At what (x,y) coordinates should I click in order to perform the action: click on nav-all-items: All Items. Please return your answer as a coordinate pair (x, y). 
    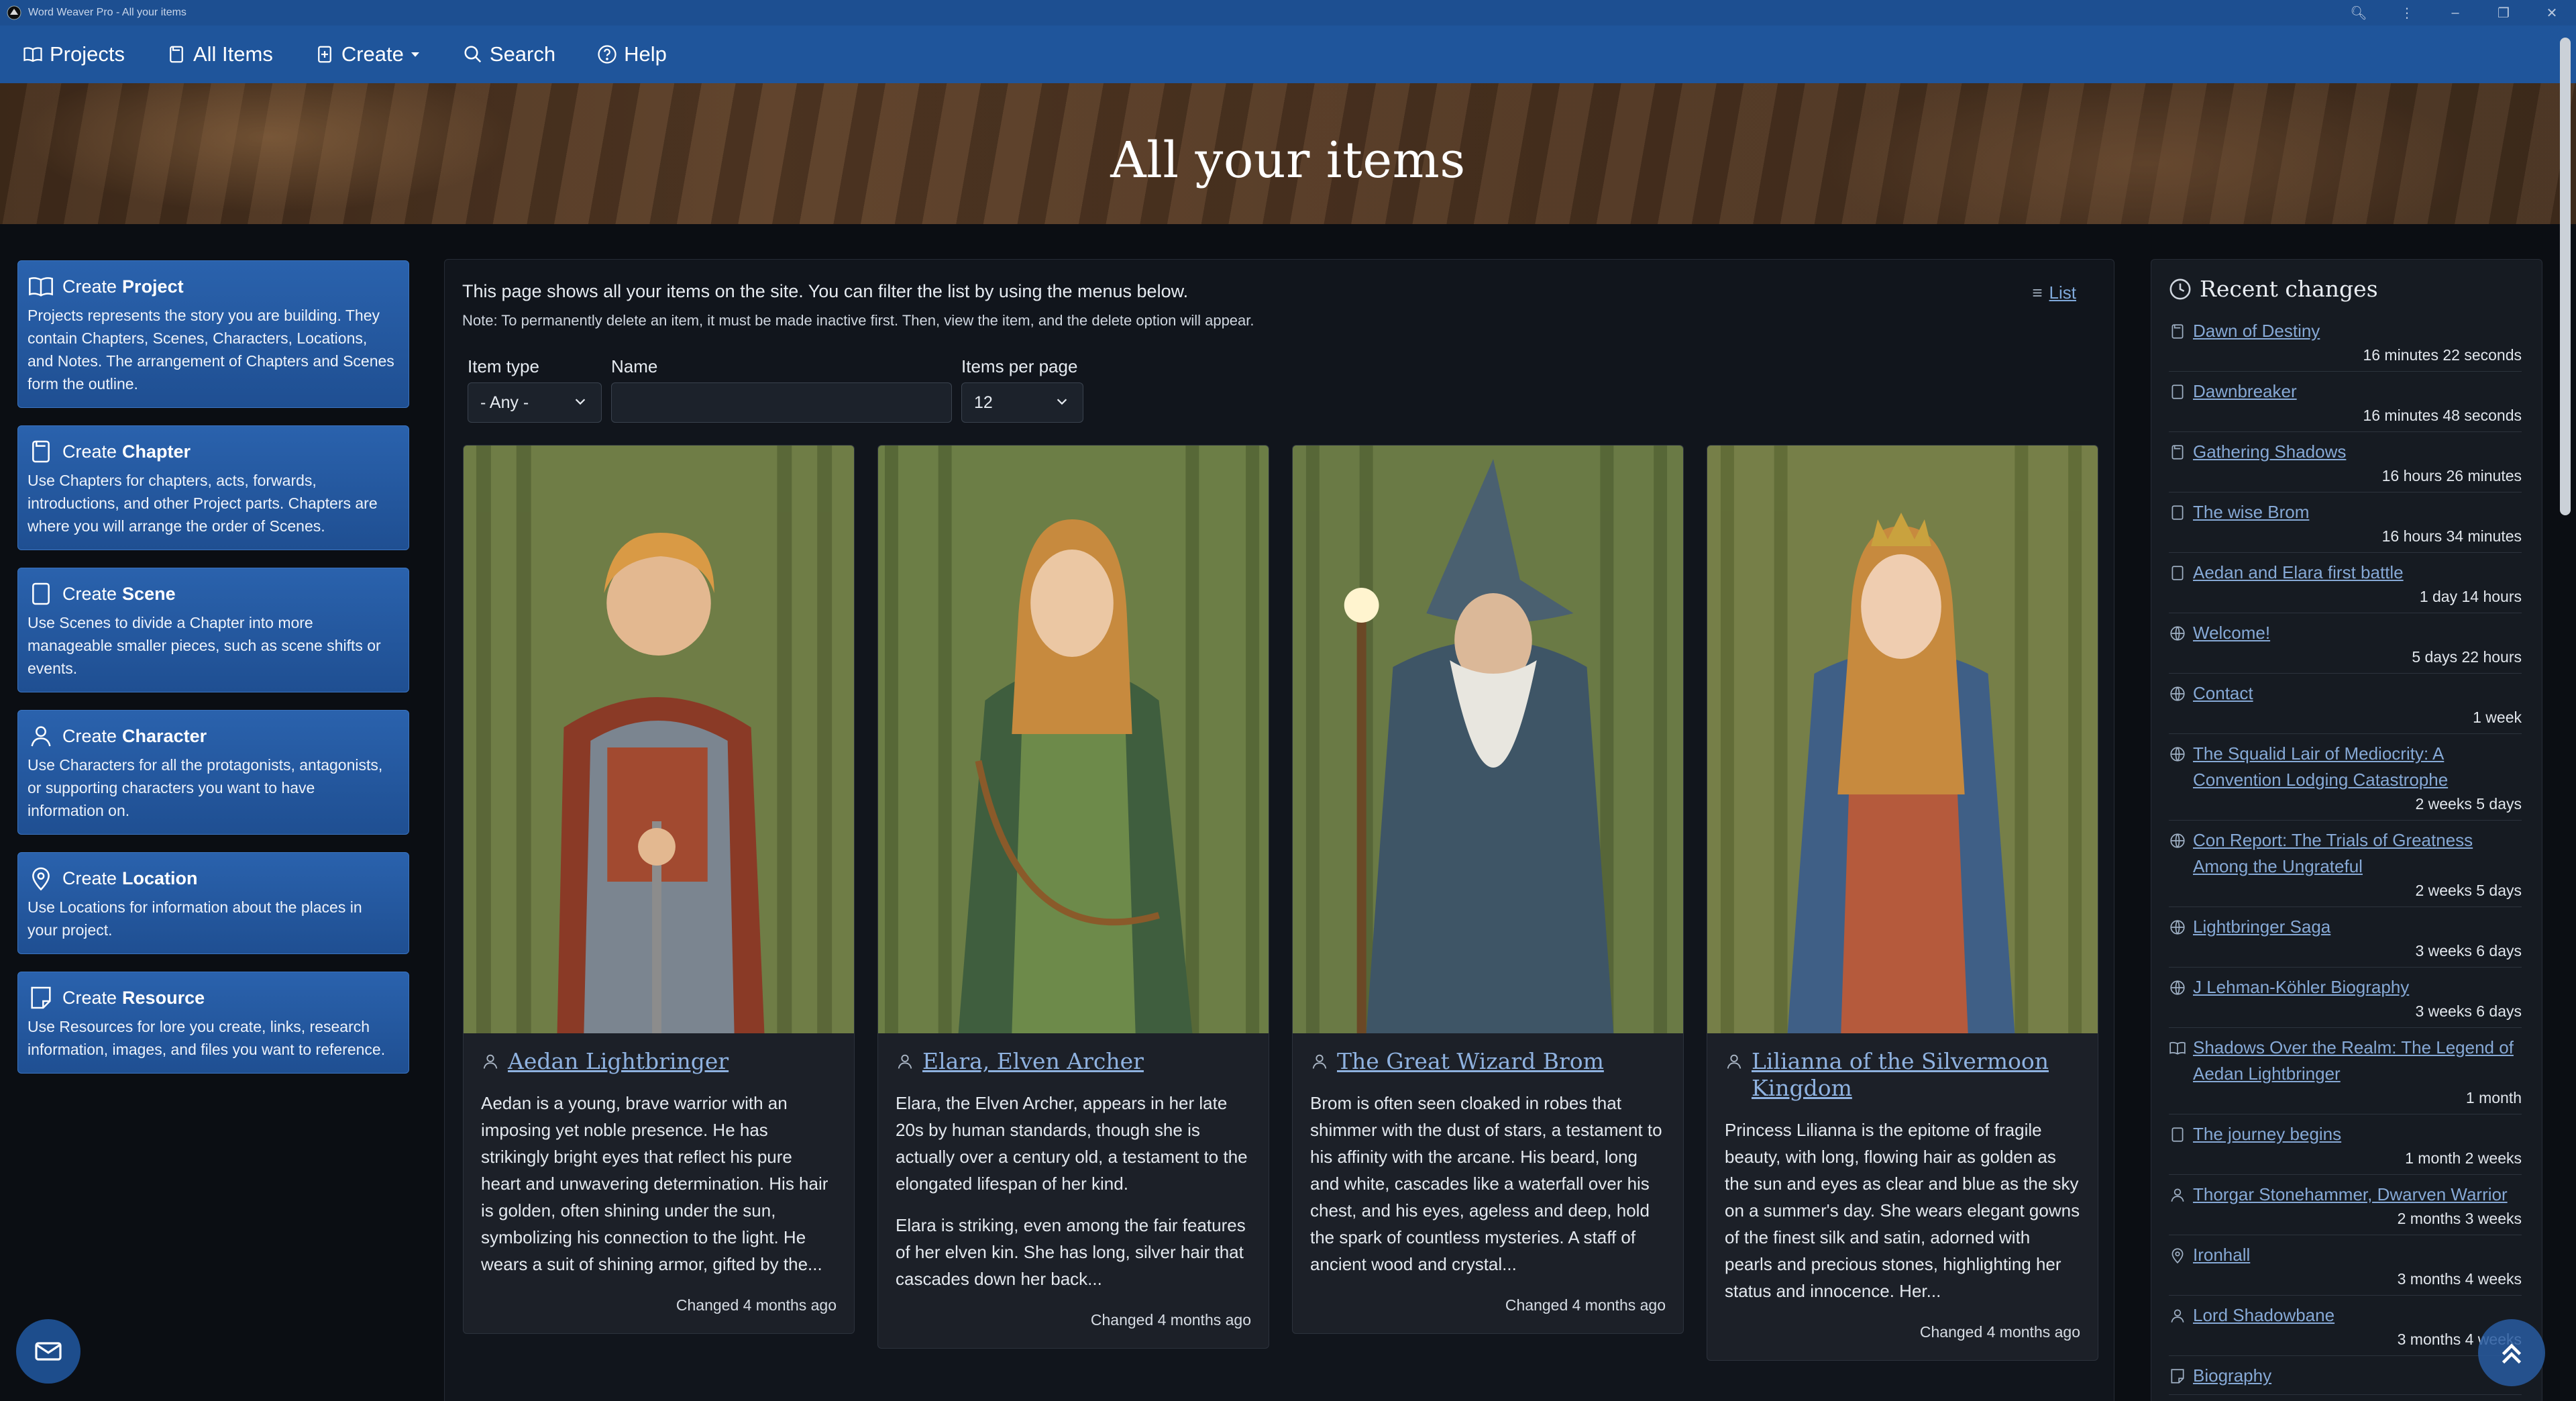
    Looking at the image, I should click on (219, 54).